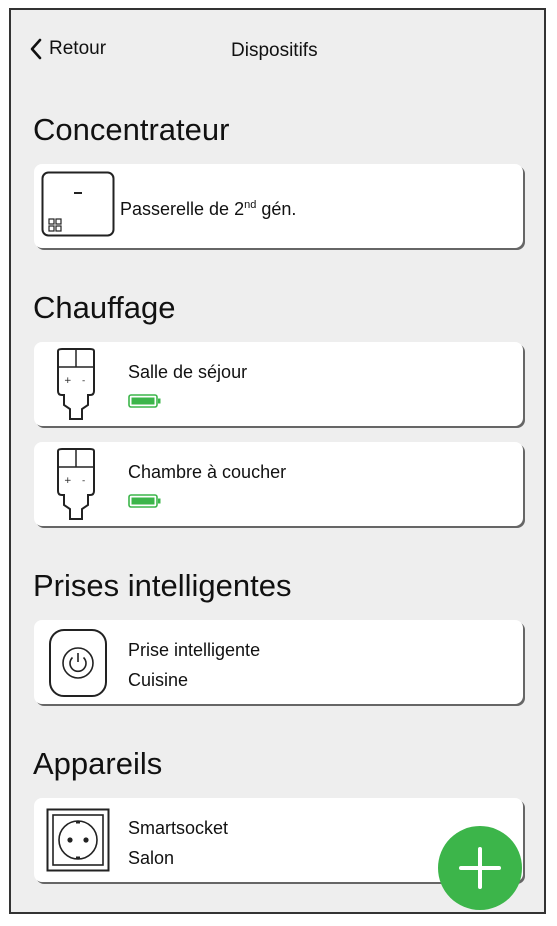 The width and height of the screenshot is (557, 926). What do you see at coordinates (151, 858) in the screenshot?
I see `device-room: Salon` at bounding box center [151, 858].